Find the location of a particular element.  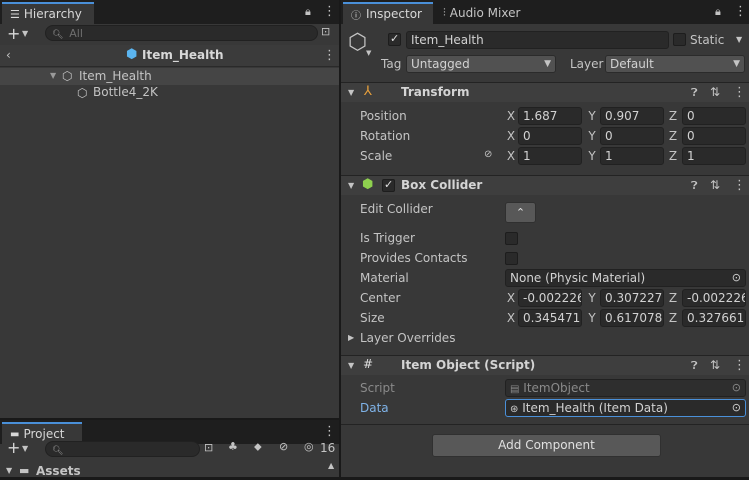

size-y-field: 0.6170788 is located at coordinates (632, 318).